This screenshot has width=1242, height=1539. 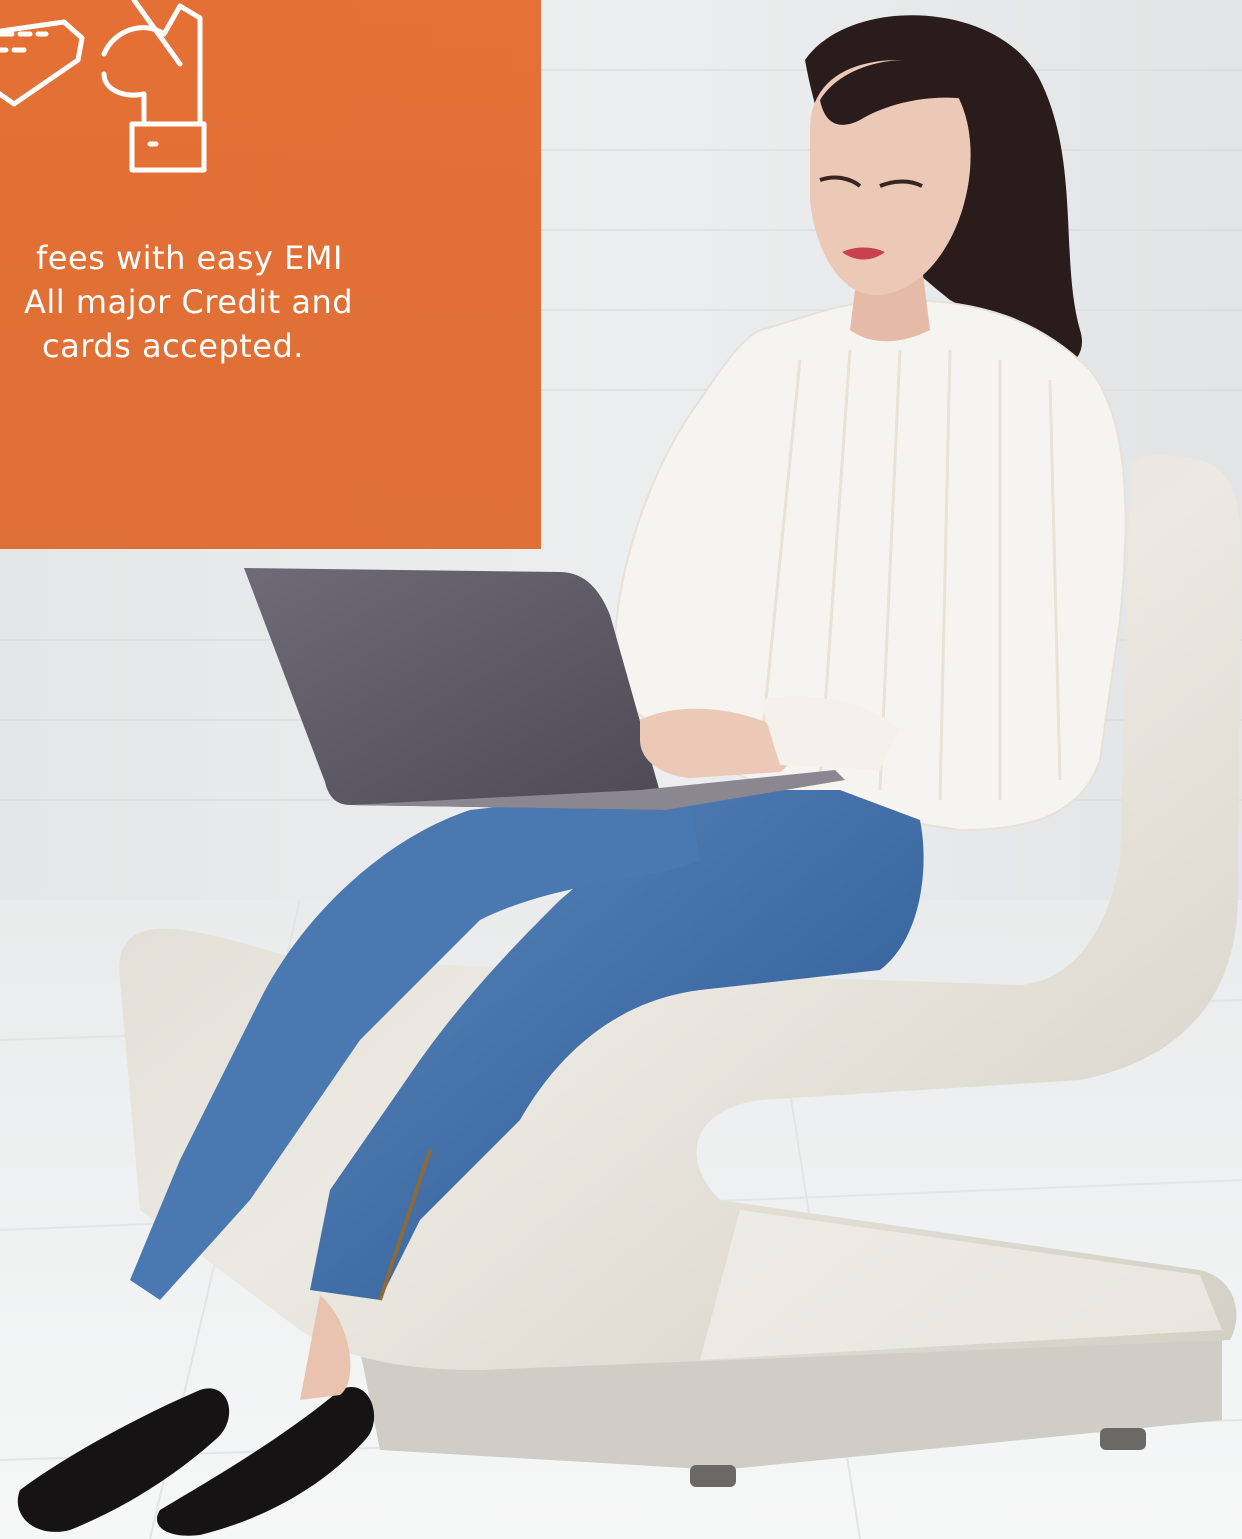 I want to click on promo-line-1: fees with easy EMI, so click(x=189, y=258).